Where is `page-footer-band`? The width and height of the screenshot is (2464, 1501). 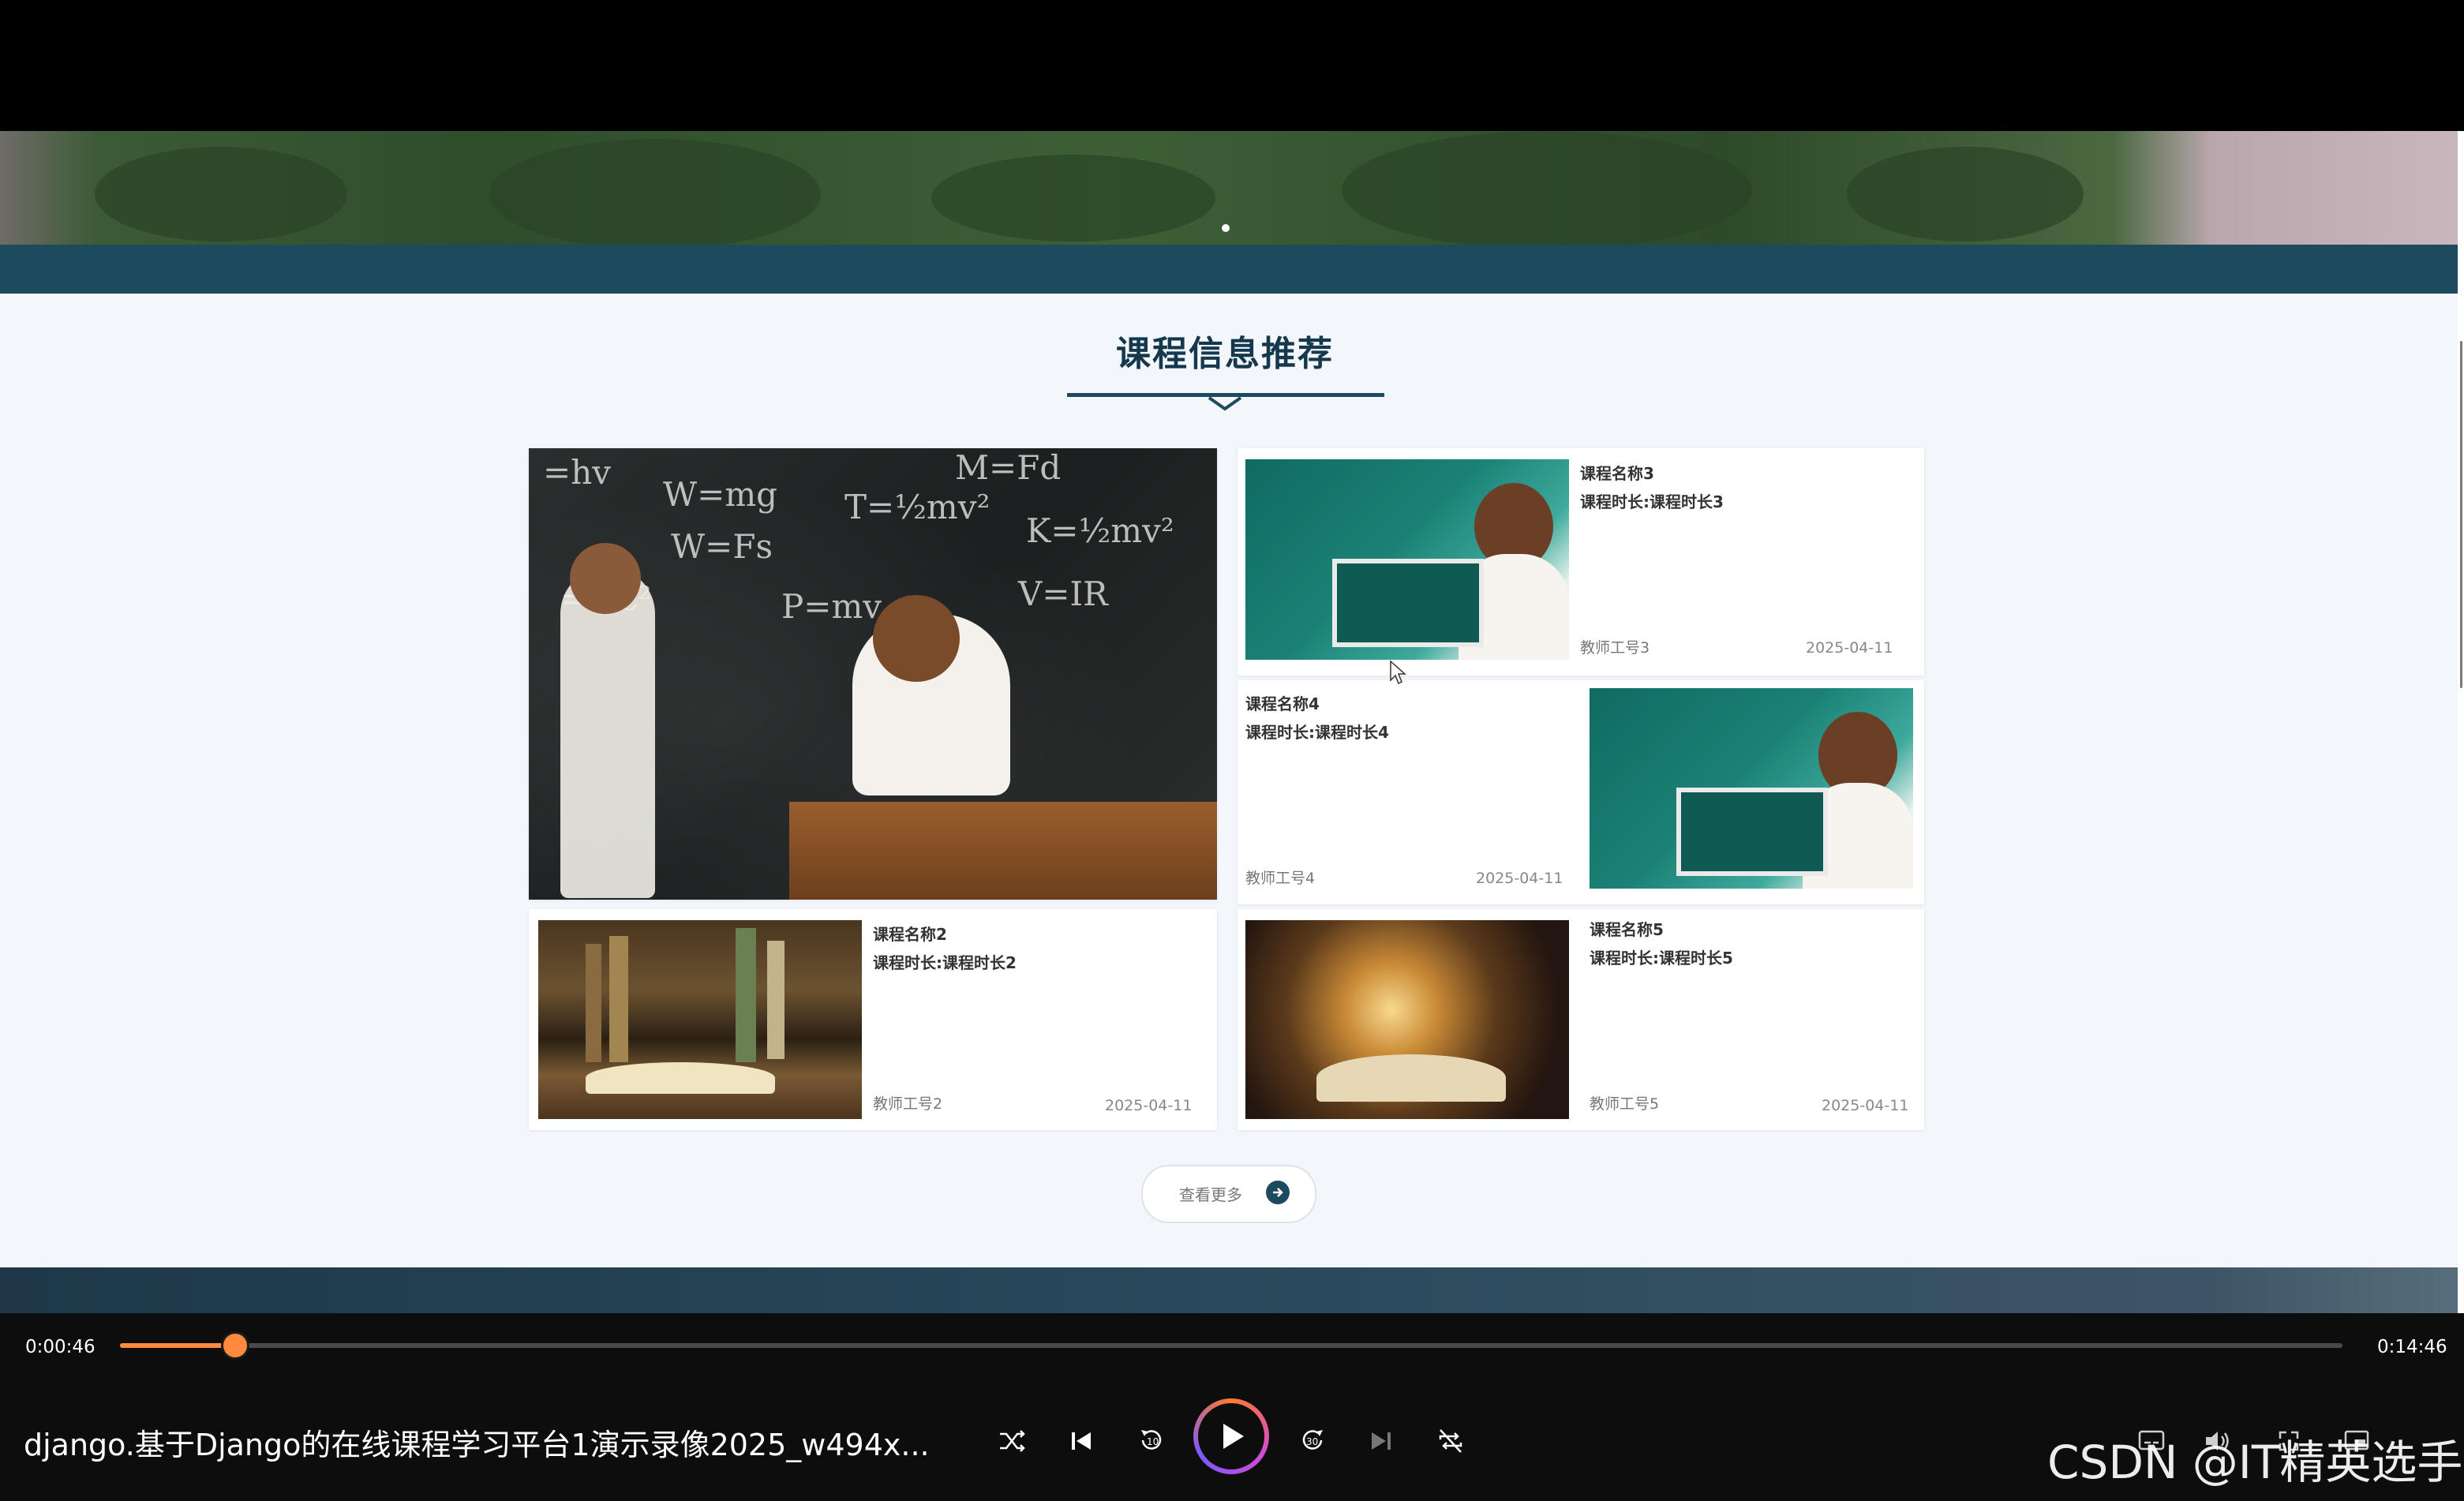
page-footer-band is located at coordinates (1229, 1290).